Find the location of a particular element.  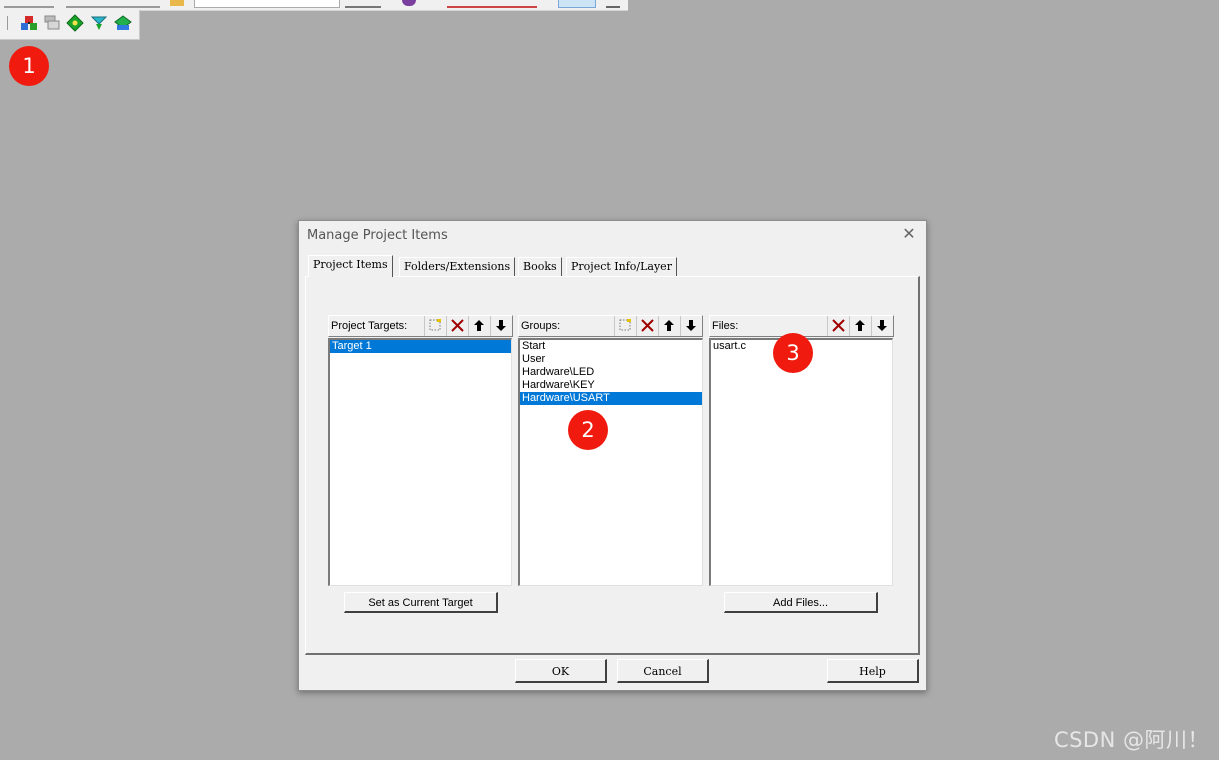

target-options-icon is located at coordinates (53, 24).